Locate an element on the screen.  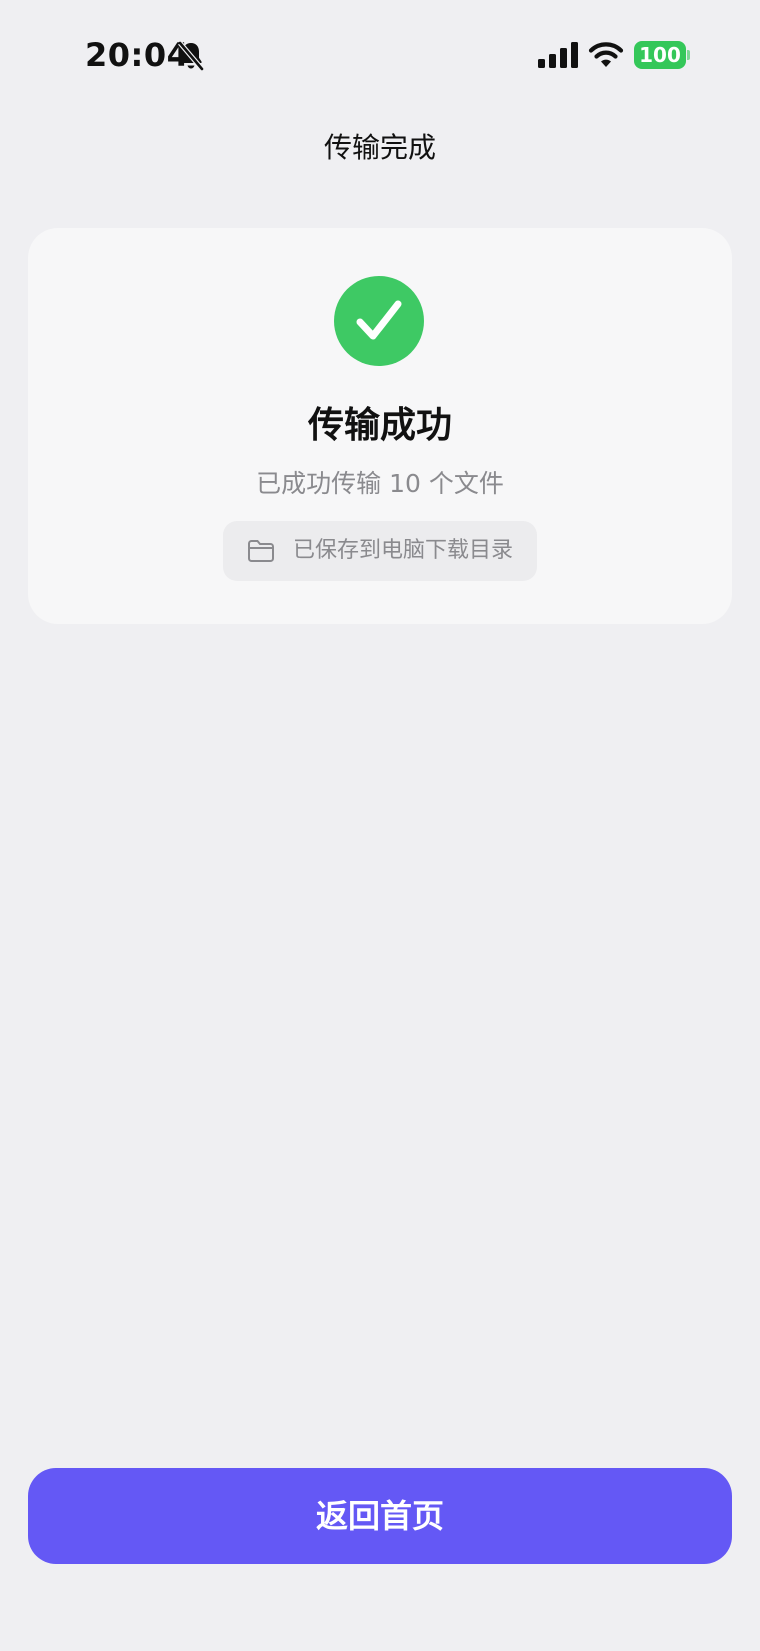
cellular-signal-icon is located at coordinates (558, 55).